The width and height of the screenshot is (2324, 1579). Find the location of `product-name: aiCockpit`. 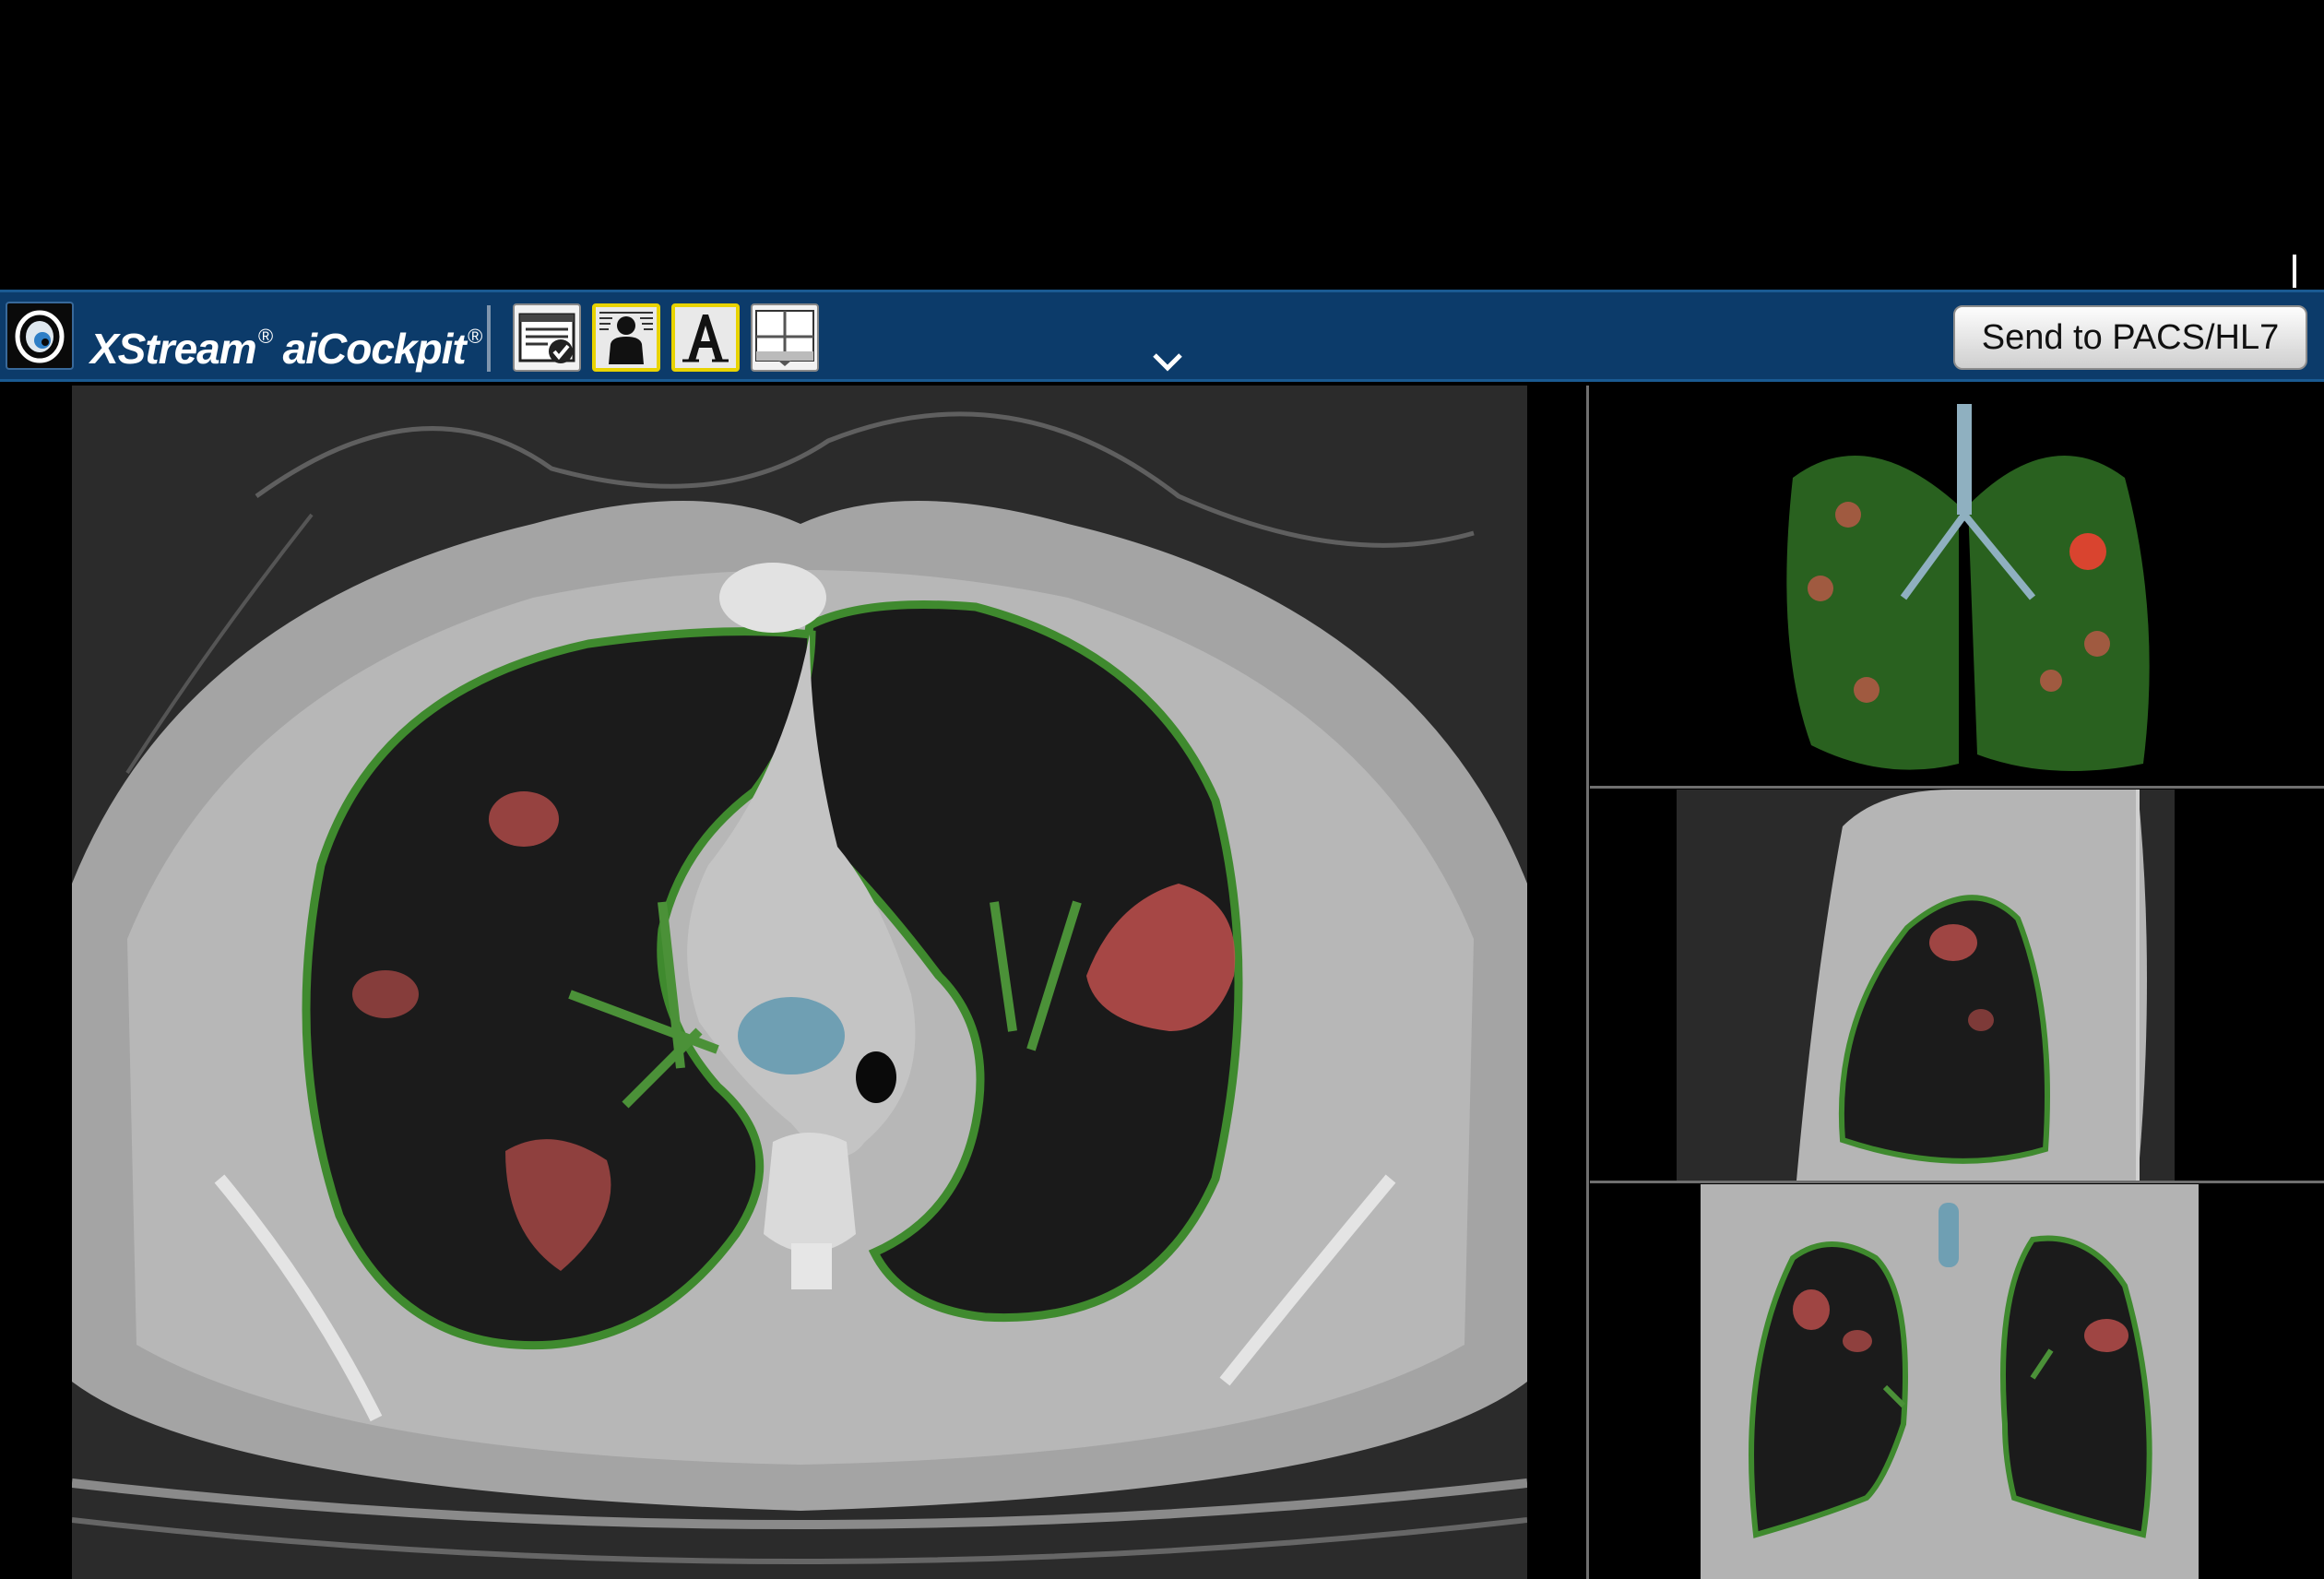

product-name: aiCockpit is located at coordinates (374, 349).